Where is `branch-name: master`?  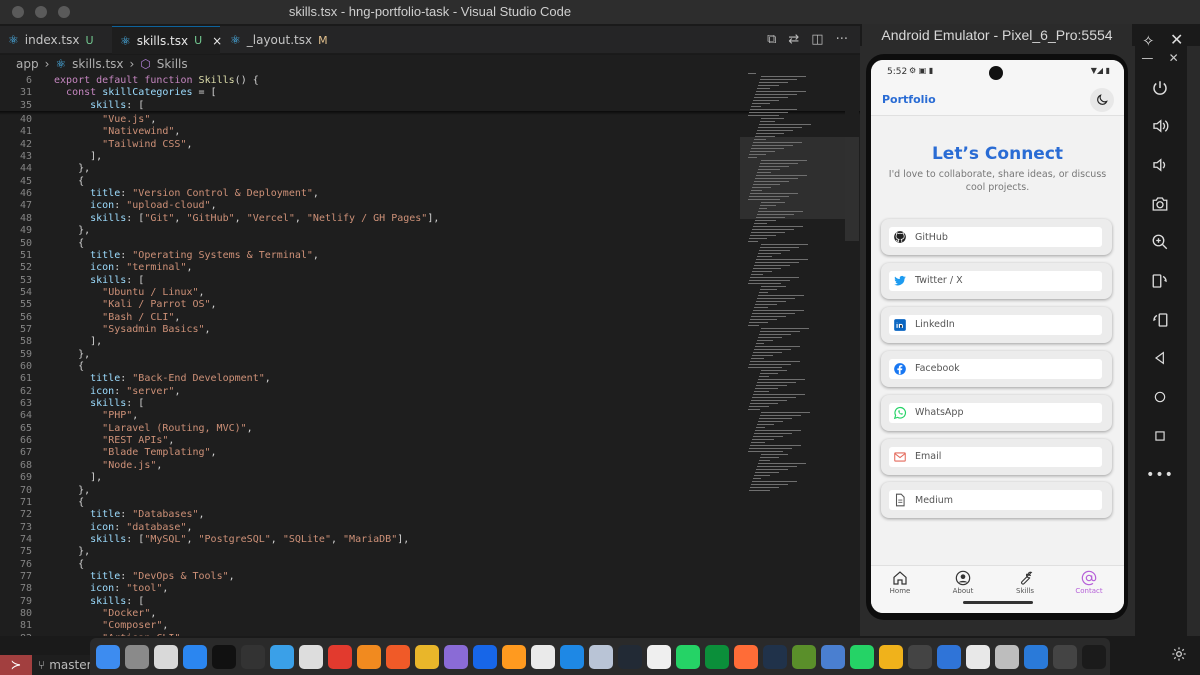
branch-name: master is located at coordinates (70, 665).